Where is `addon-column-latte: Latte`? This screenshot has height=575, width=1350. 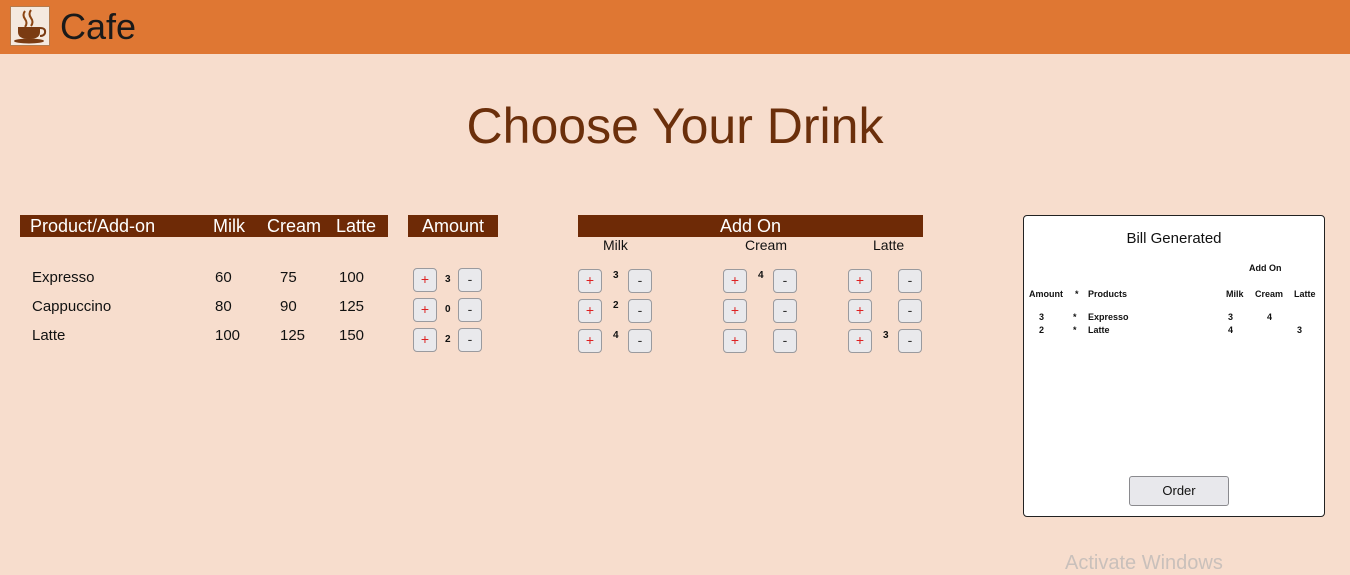
addon-column-latte: Latte is located at coordinates (889, 245).